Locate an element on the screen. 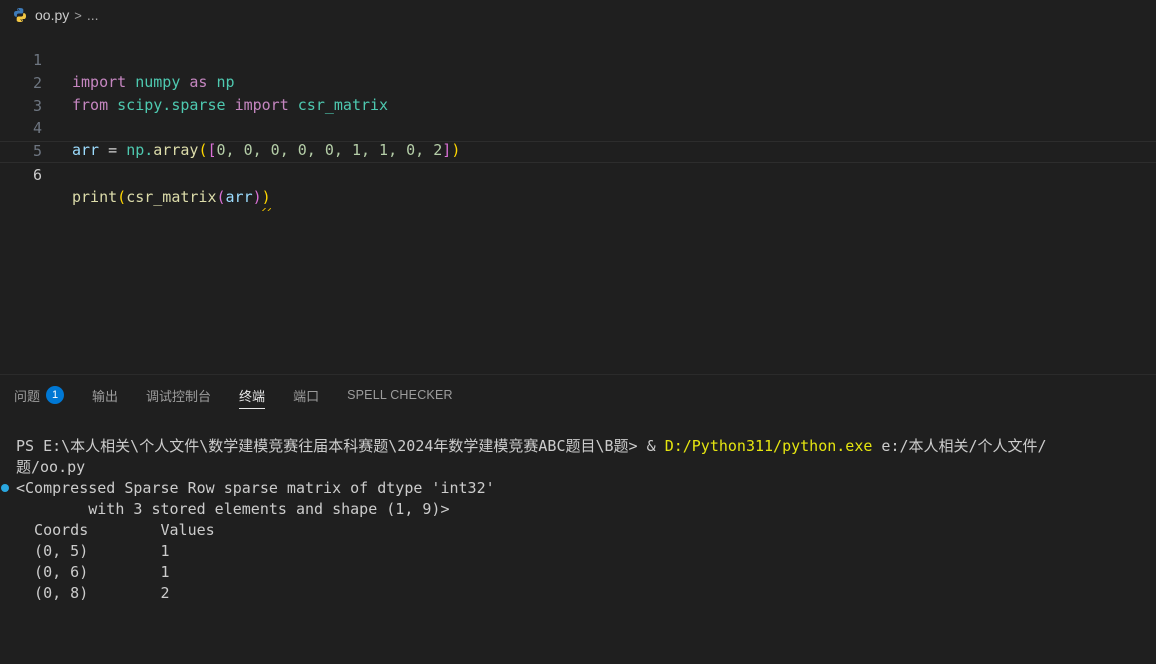 The image size is (1156, 664). command-decoration-icon is located at coordinates (5, 488).